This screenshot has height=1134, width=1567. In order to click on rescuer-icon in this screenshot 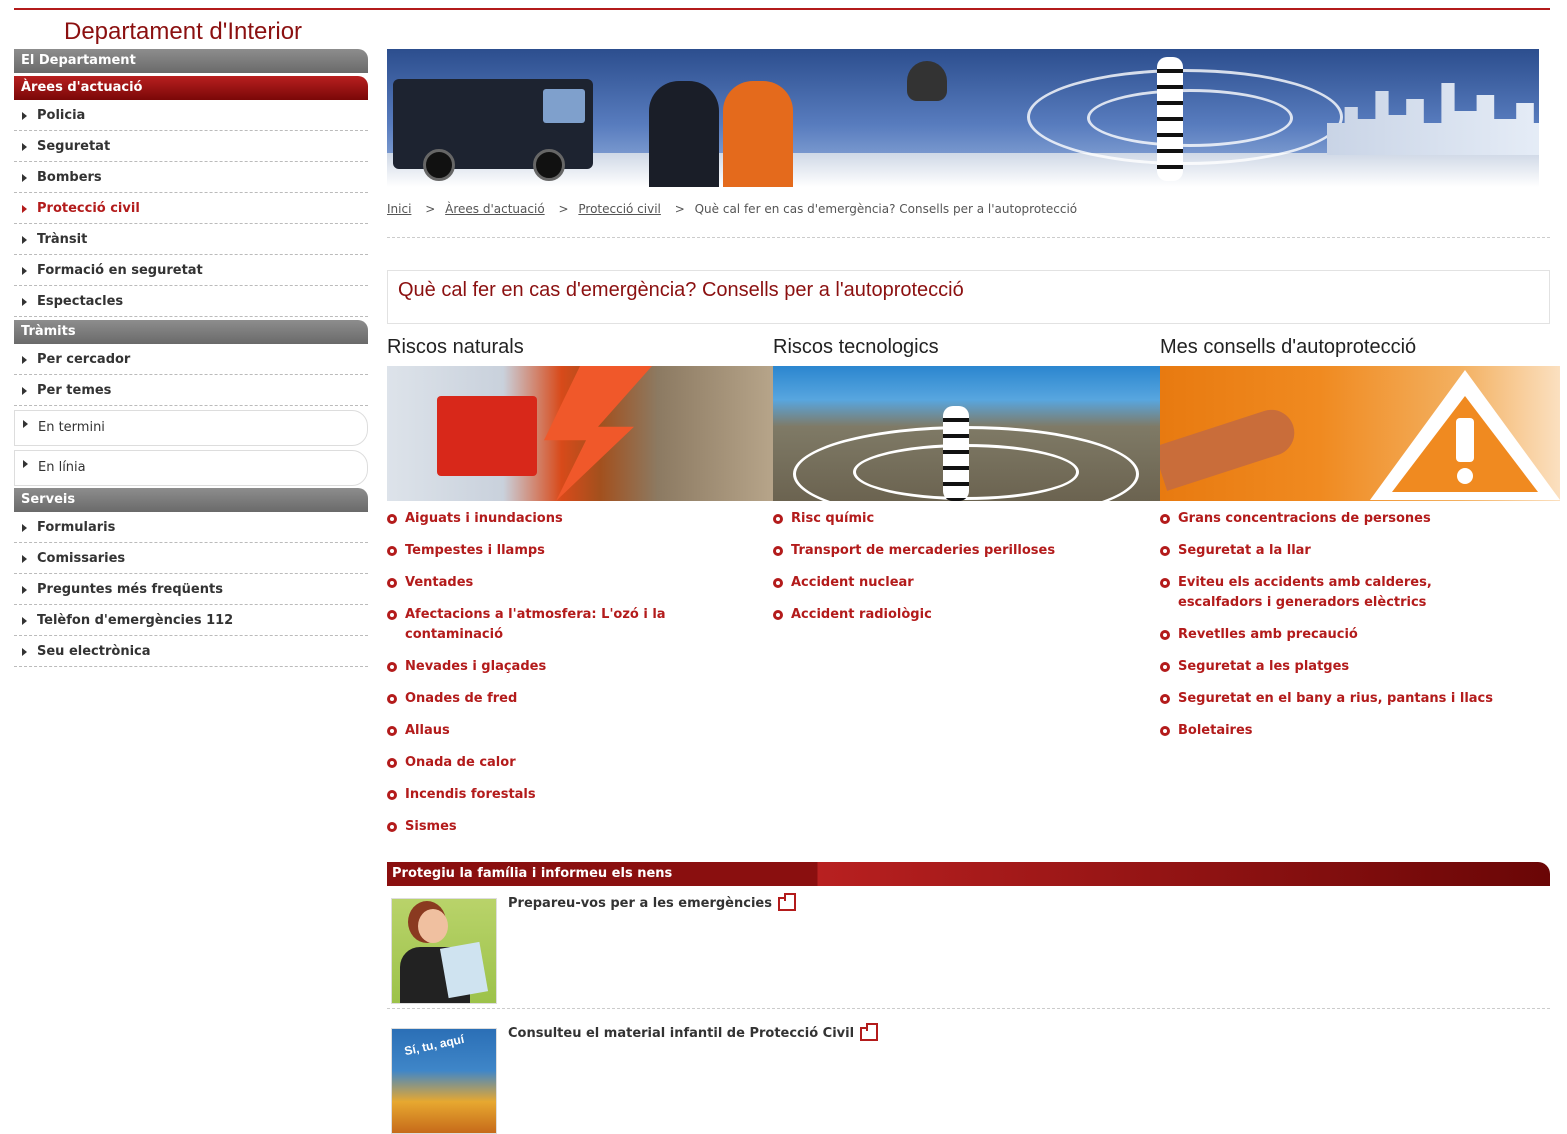, I will do `click(684, 134)`.